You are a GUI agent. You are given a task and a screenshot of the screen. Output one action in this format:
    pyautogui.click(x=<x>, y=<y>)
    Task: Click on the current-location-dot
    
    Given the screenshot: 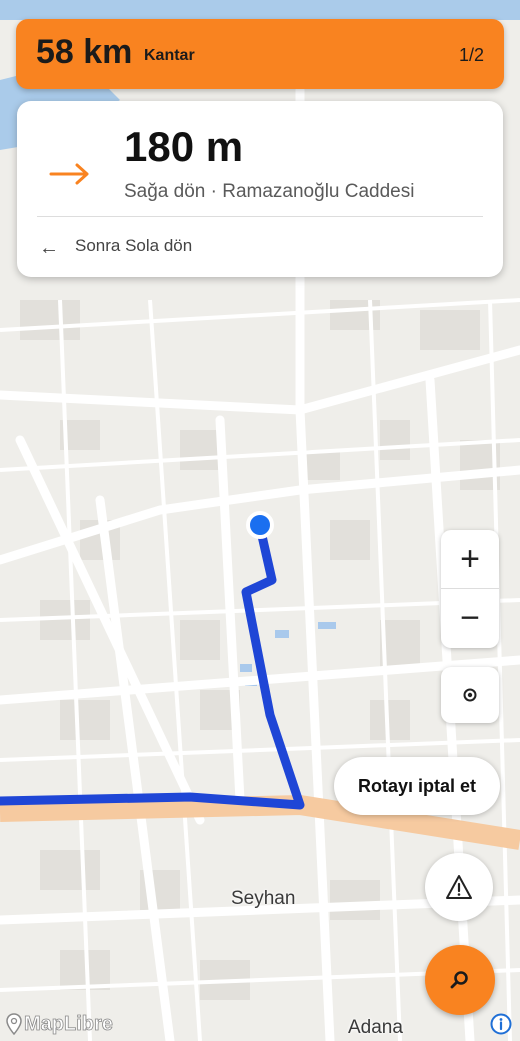 What is the action you would take?
    pyautogui.click(x=260, y=525)
    